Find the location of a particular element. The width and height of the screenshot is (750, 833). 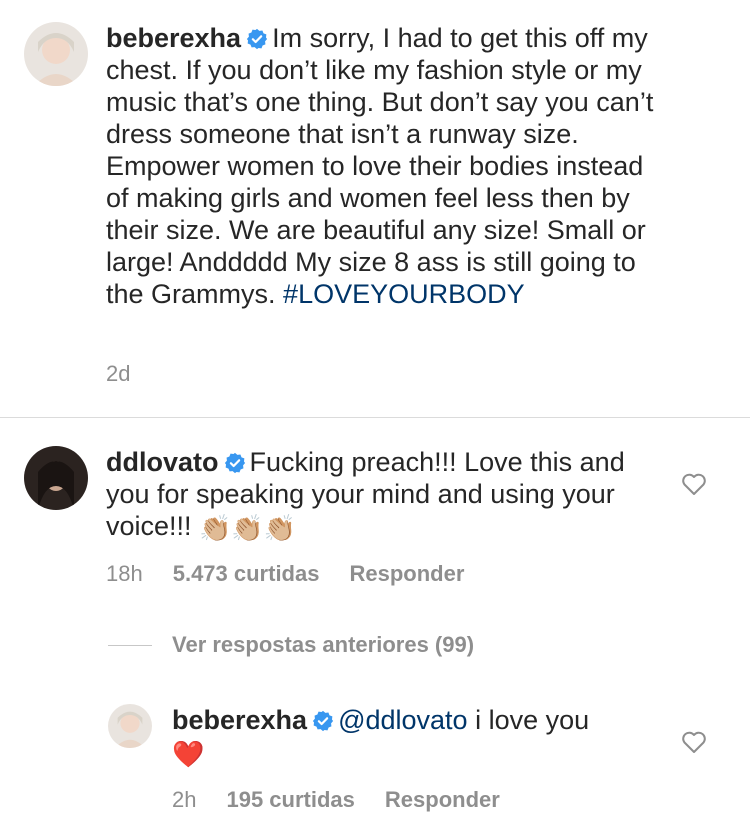

heart-emoji: ❤️ is located at coordinates (188, 754).